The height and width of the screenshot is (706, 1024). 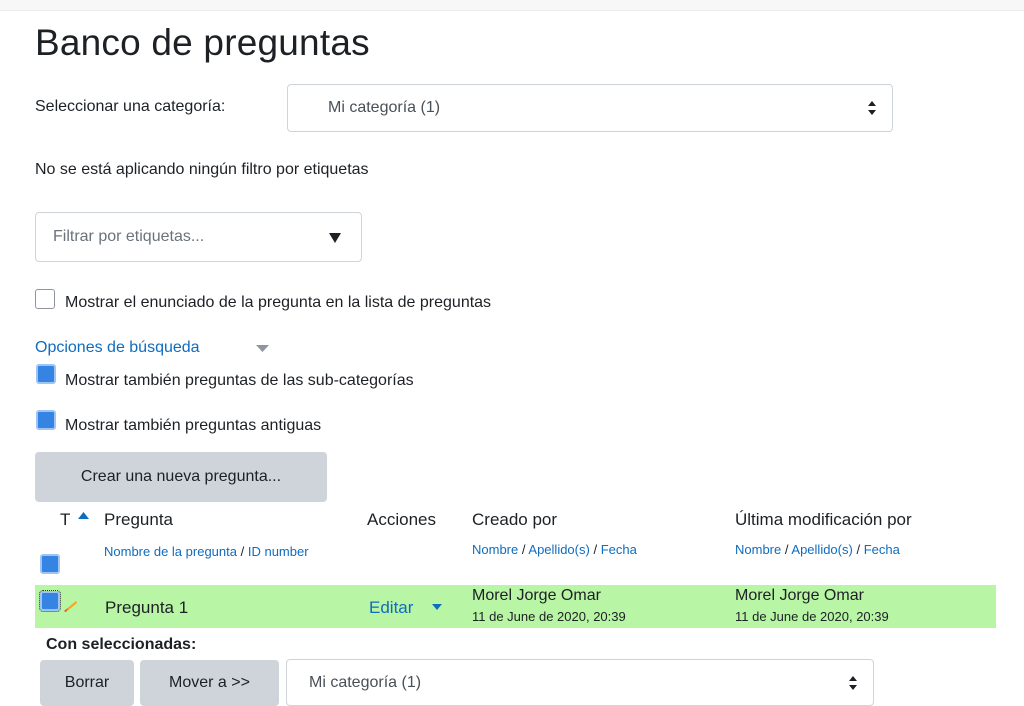 I want to click on modified-sort-surname-link: Apellido(s), so click(x=821, y=549).